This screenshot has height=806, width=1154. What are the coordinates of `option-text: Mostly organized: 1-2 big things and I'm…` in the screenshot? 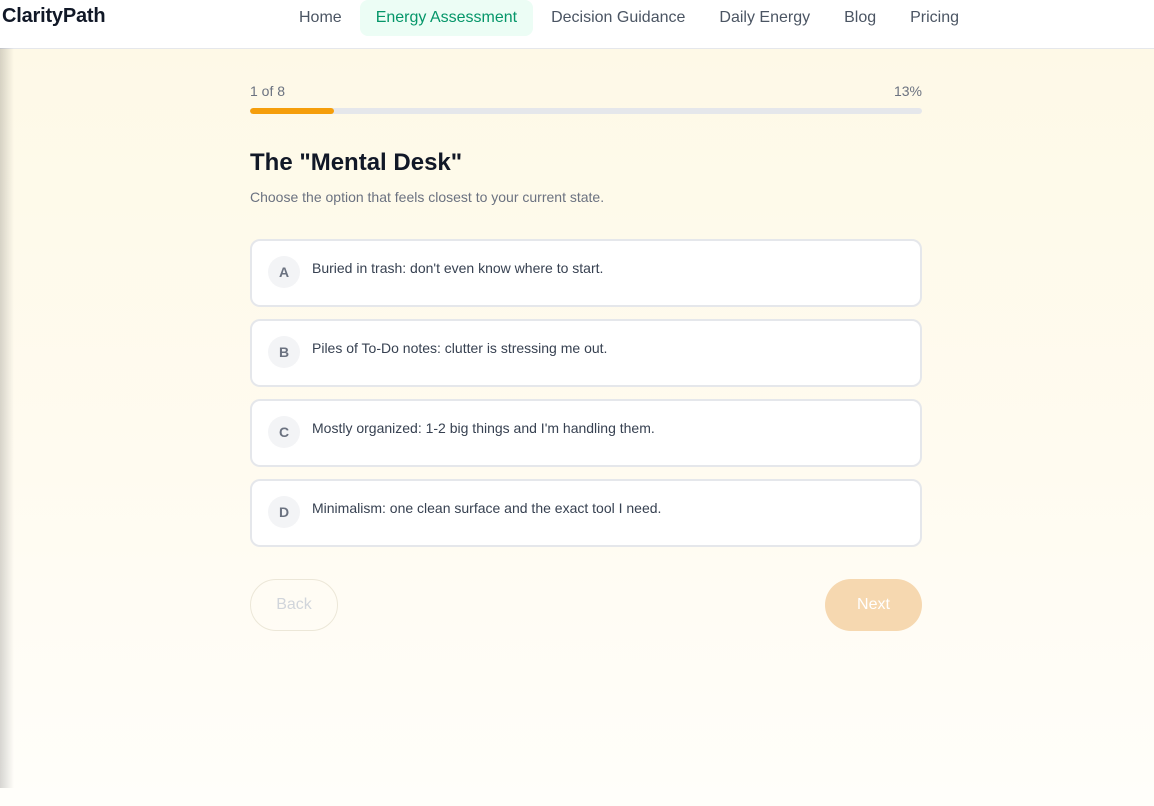 It's located at (483, 428).